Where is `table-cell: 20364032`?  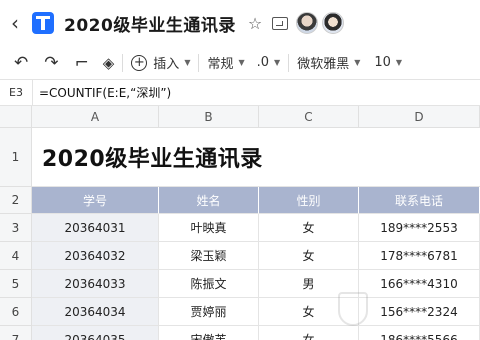
table-cell: 20364032 is located at coordinates (95, 256).